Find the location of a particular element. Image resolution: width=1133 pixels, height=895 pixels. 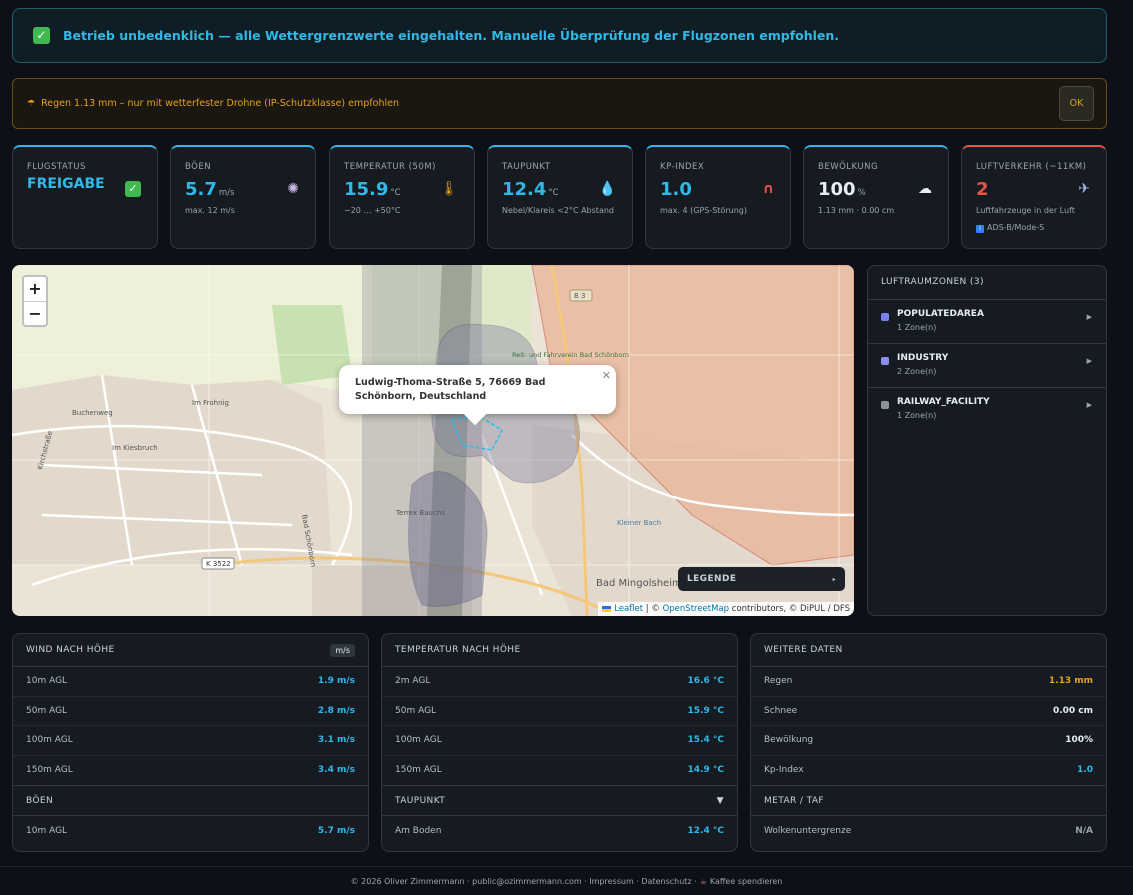

table-row: Regen 1.13 mm is located at coordinates (928, 682).